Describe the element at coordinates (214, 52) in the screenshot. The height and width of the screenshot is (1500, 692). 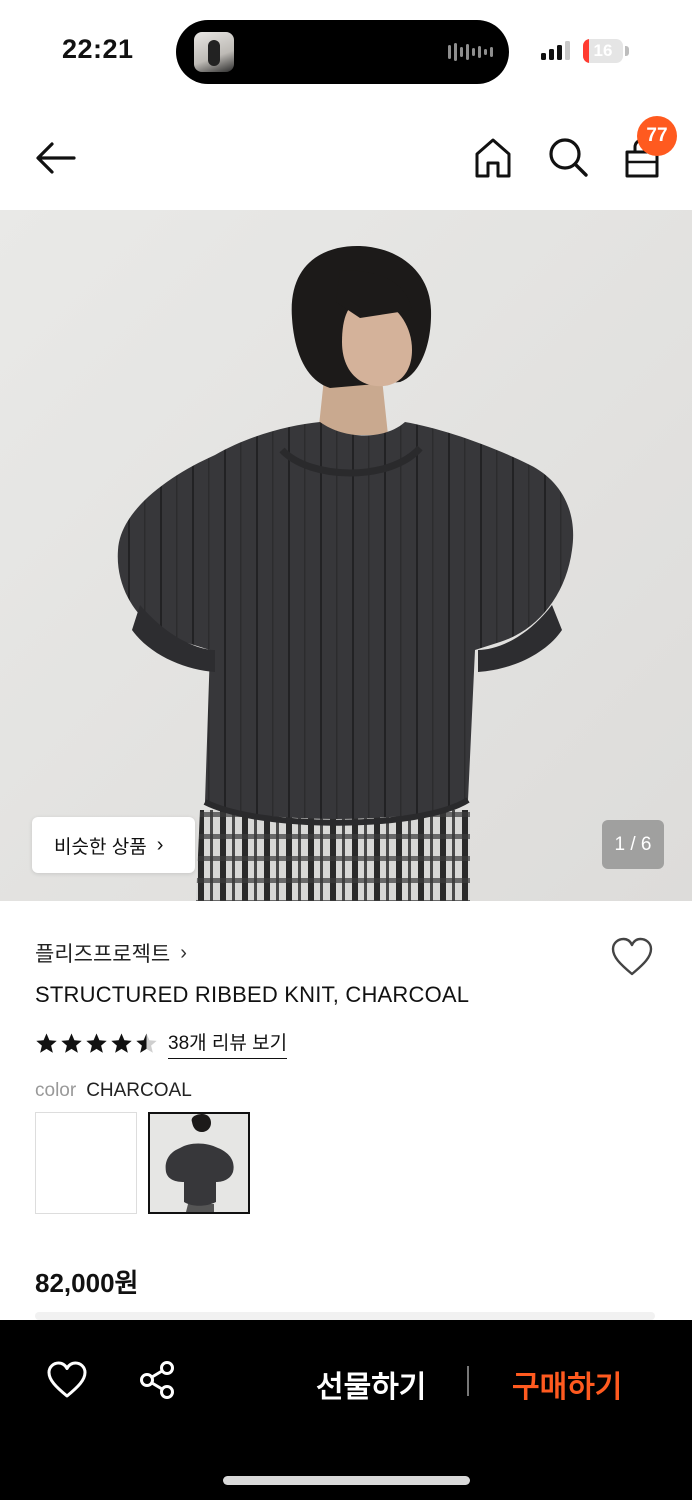
I see `now-playing-thumbnail` at that location.